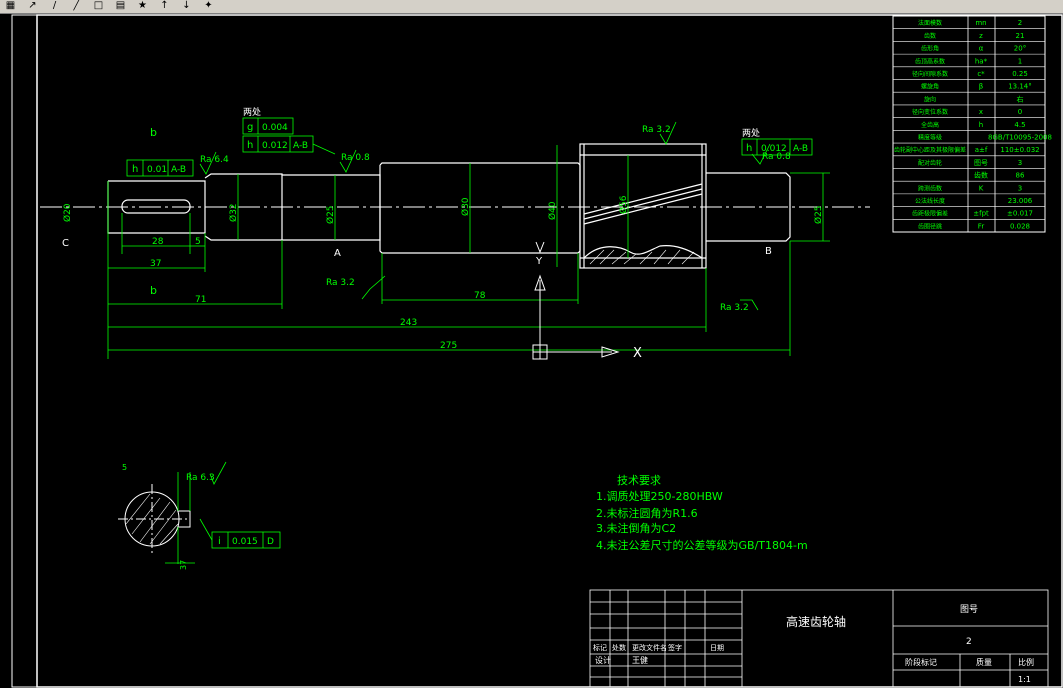 The width and height of the screenshot is (1063, 688). What do you see at coordinates (552, 210) in the screenshot?
I see `dim-d5: Ø40` at bounding box center [552, 210].